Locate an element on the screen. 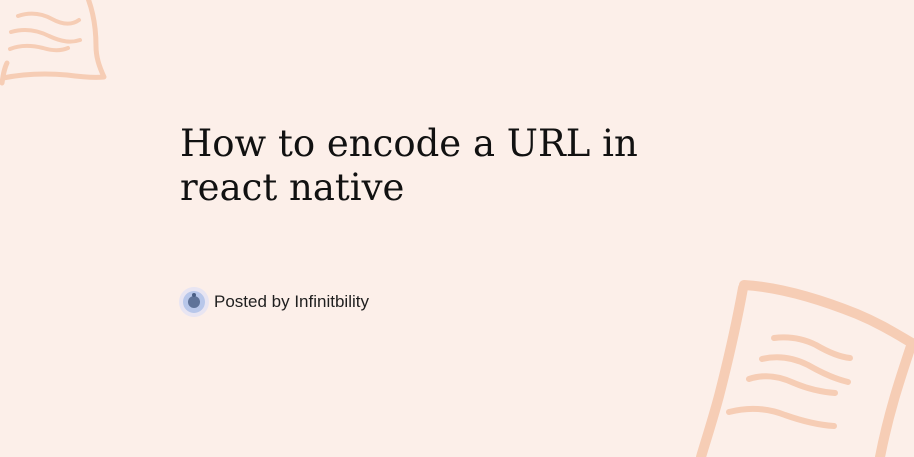  avatar-icon is located at coordinates (194, 302).